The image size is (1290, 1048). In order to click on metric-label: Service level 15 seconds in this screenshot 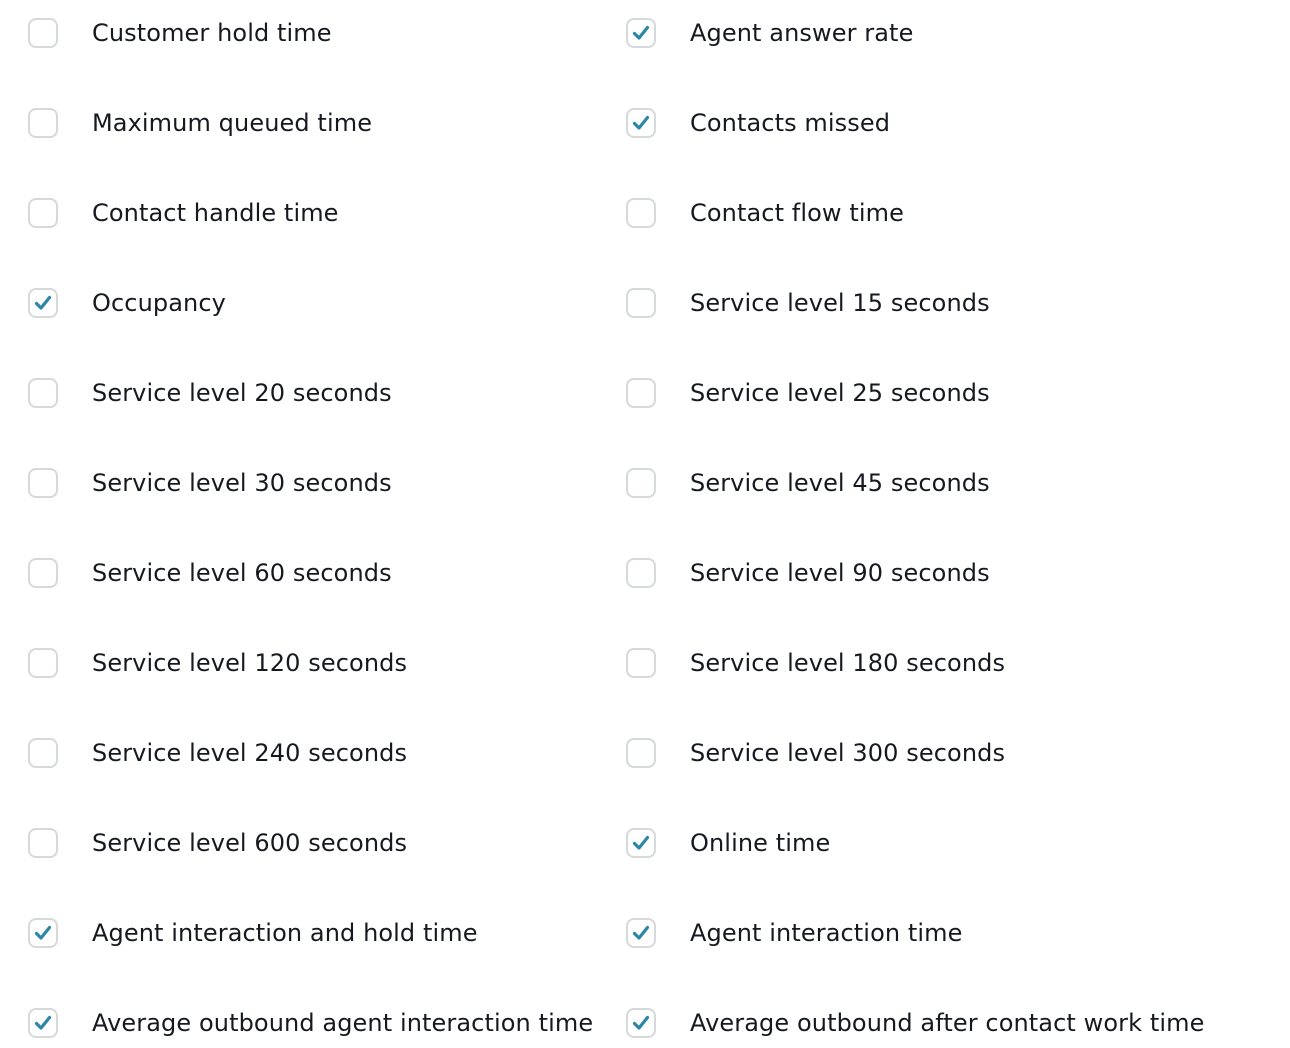, I will do `click(840, 303)`.